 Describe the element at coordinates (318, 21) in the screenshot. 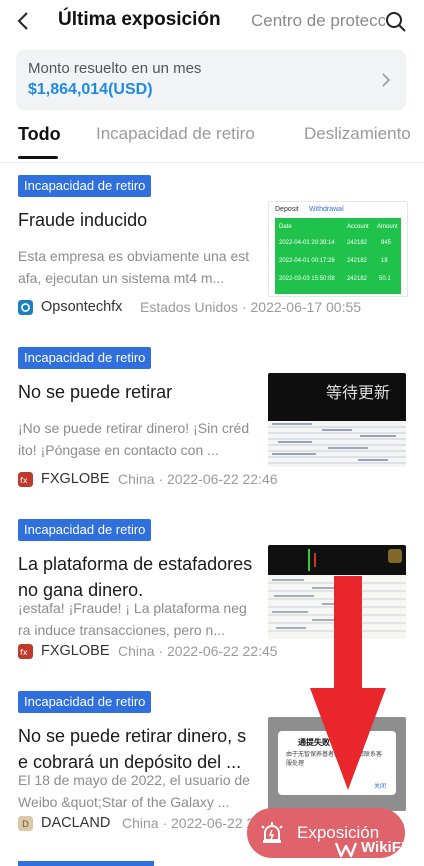

I see `protection-center-link: Centro de protección` at that location.